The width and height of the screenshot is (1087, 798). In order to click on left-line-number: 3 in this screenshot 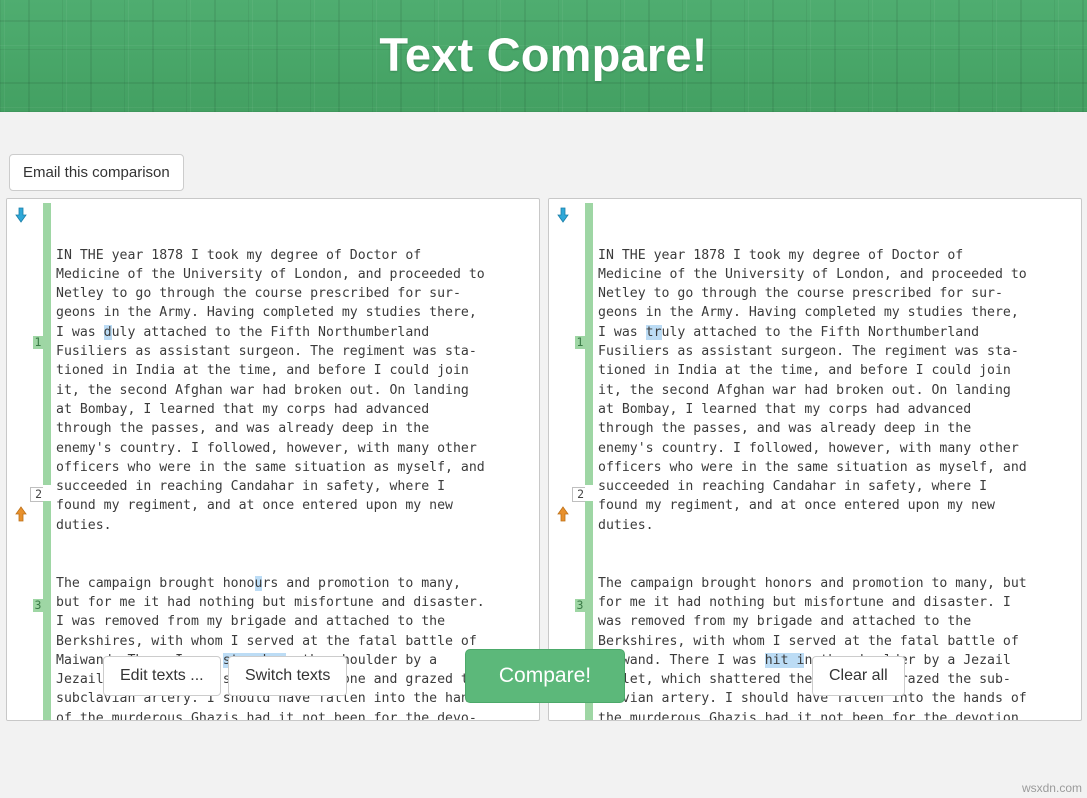, I will do `click(38, 605)`.